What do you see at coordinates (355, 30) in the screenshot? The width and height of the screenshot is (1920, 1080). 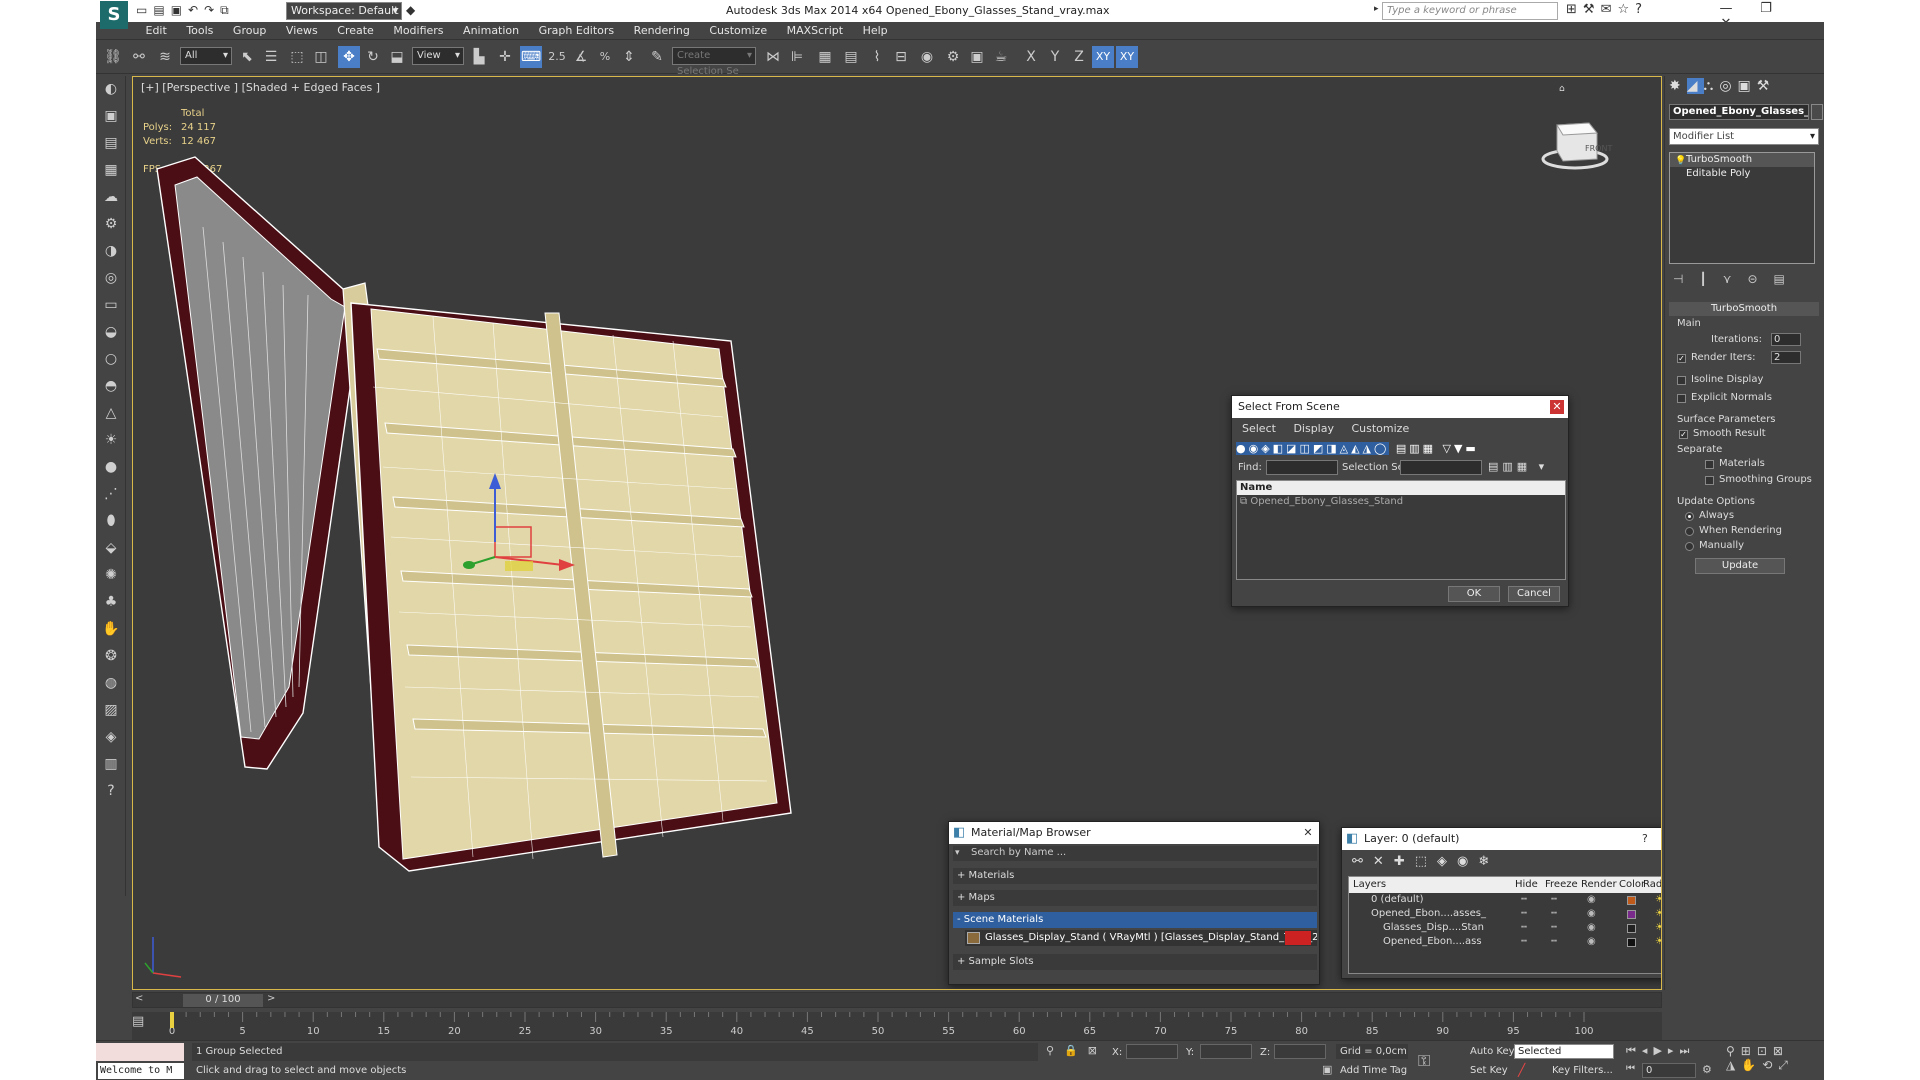 I see `menu-create: Create` at bounding box center [355, 30].